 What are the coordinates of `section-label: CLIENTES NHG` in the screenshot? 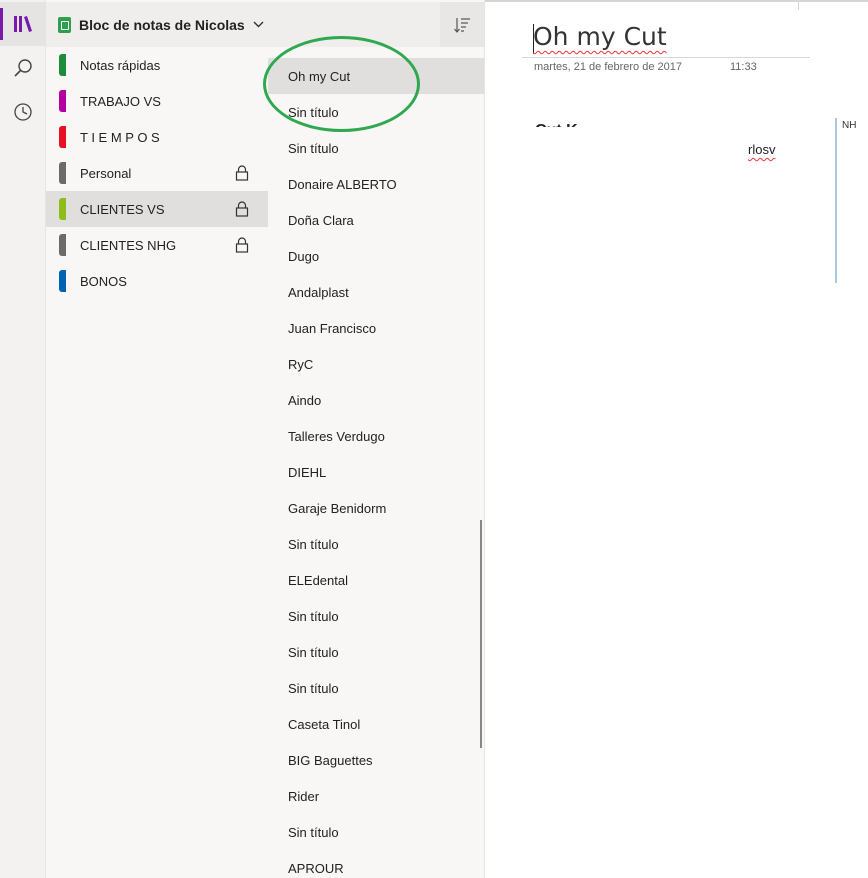 It's located at (128, 245).